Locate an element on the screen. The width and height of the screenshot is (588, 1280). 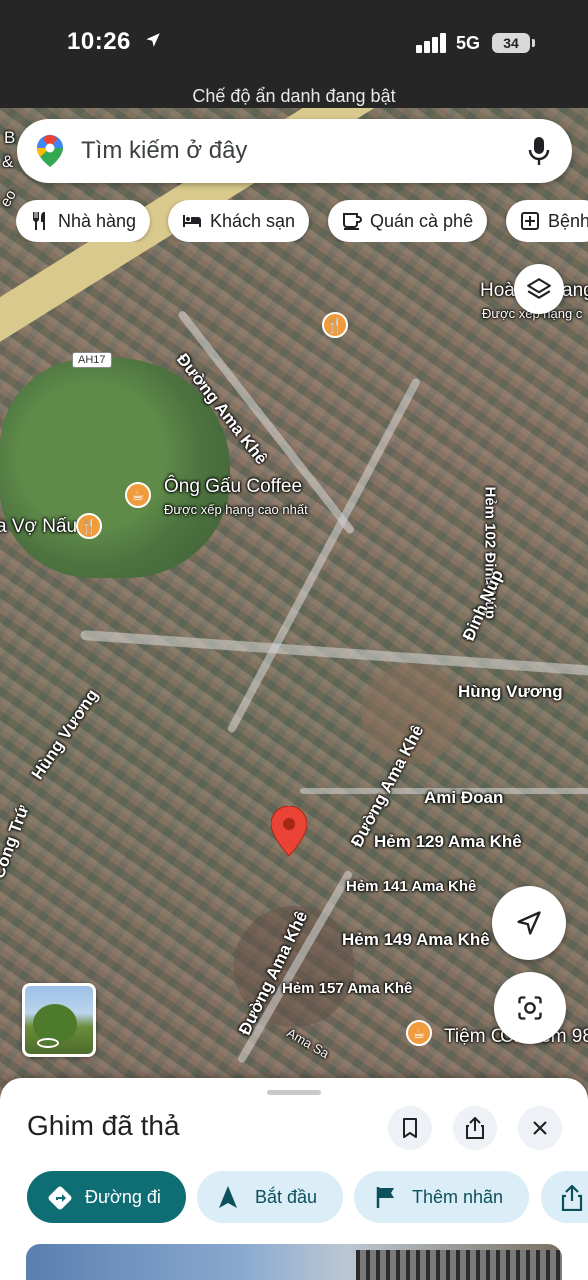
place-name: Hoà is located at coordinates (497, 291).